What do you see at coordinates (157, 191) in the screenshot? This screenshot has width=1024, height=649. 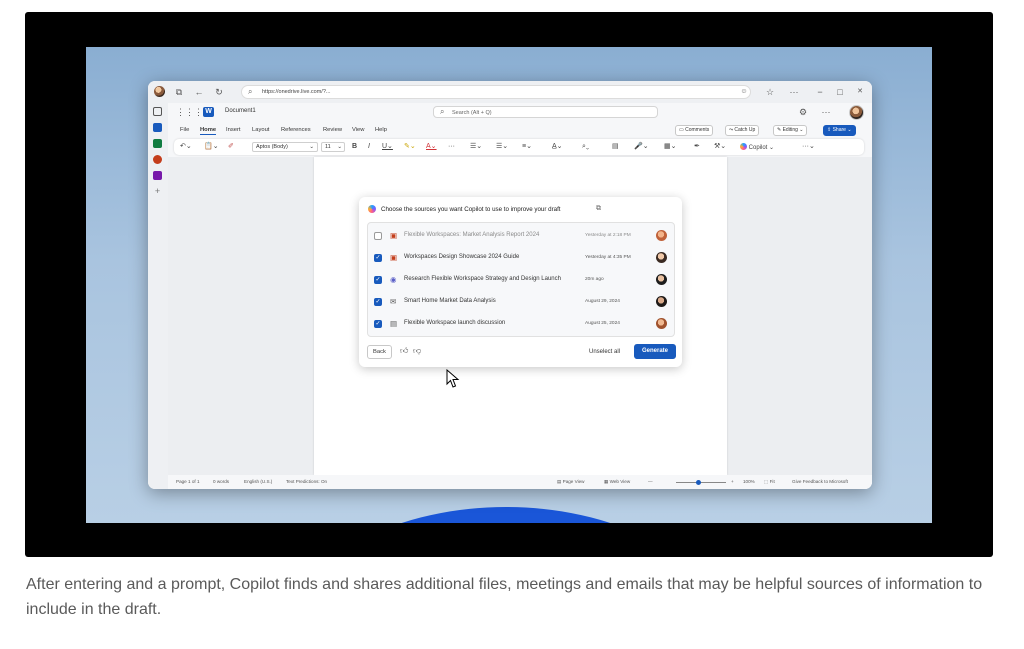 I see `add-app-icon: +` at bounding box center [157, 191].